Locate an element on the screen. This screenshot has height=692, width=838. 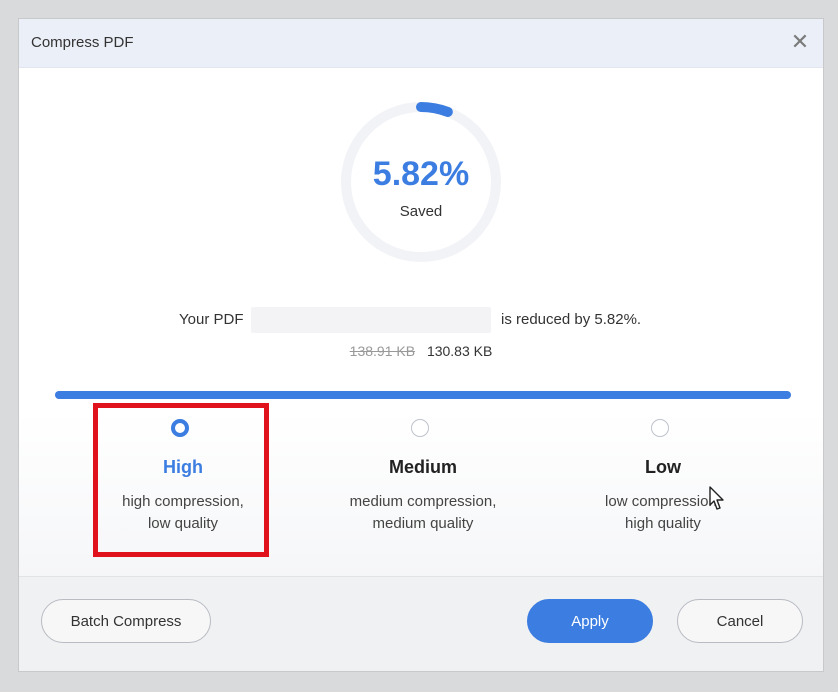
option-high-description: high compression, low quality is located at coordinates (183, 513).